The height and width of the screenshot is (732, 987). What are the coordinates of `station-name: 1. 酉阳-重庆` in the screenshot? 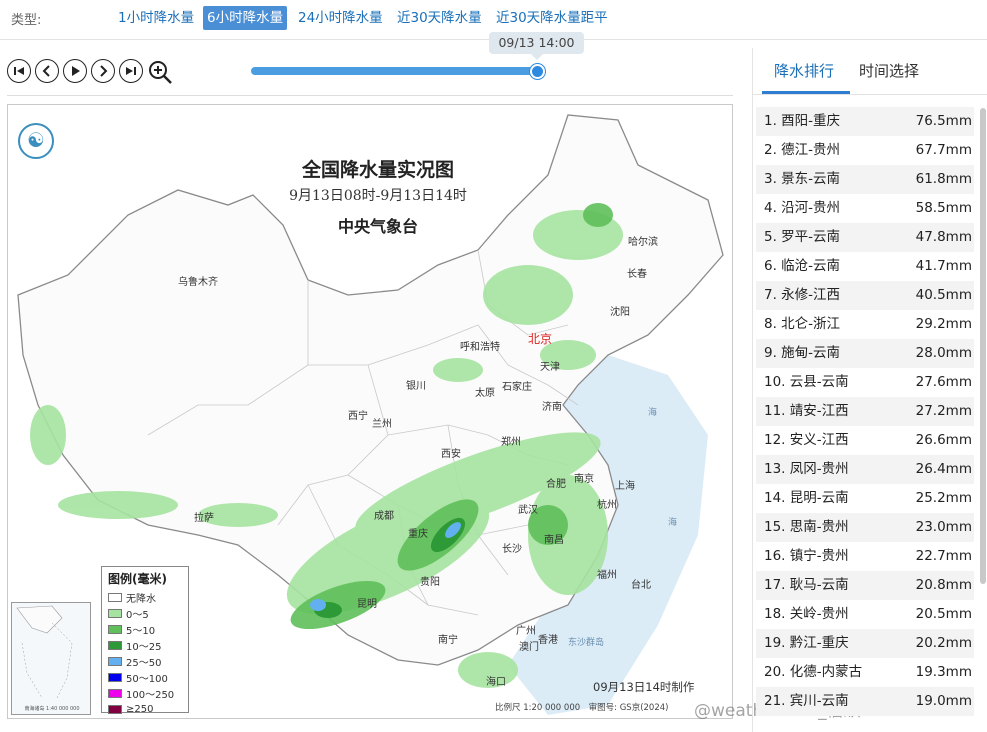 It's located at (802, 121).